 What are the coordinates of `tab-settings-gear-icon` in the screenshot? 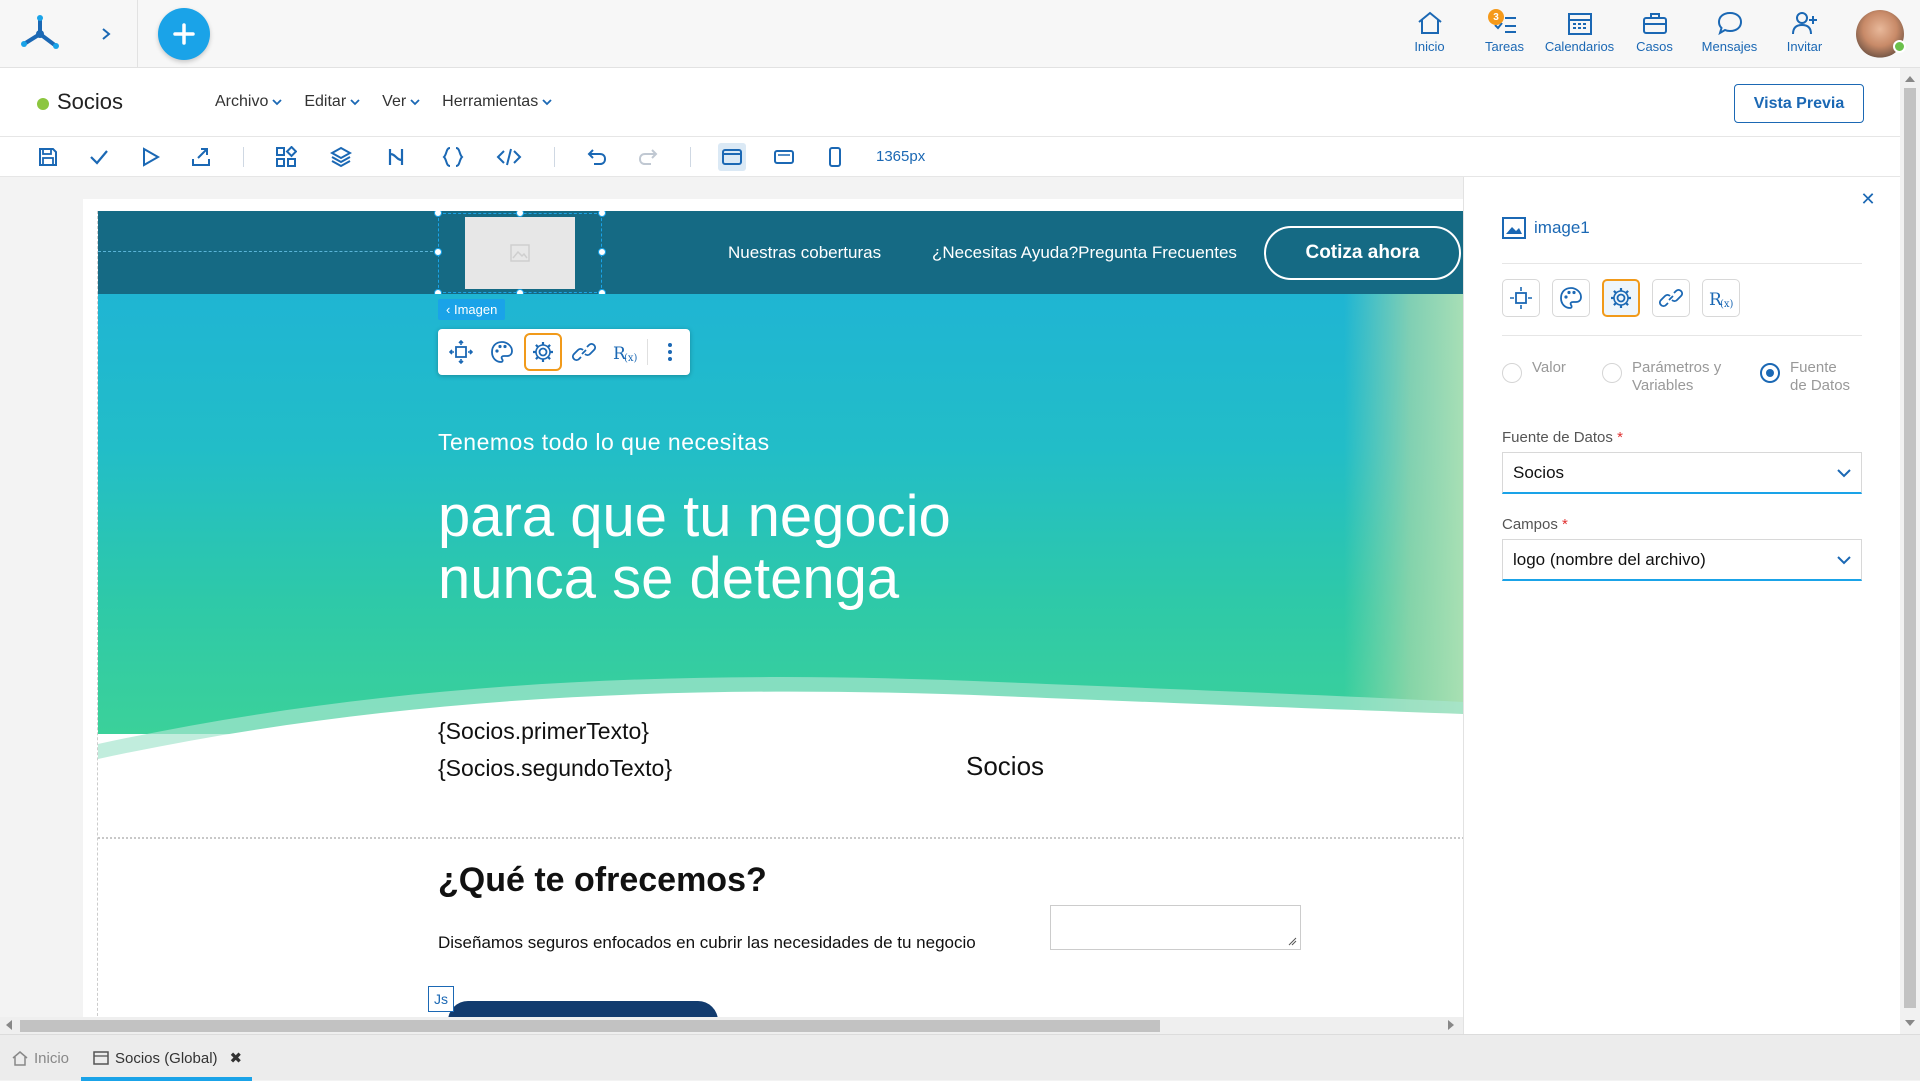 It's located at (1621, 298).